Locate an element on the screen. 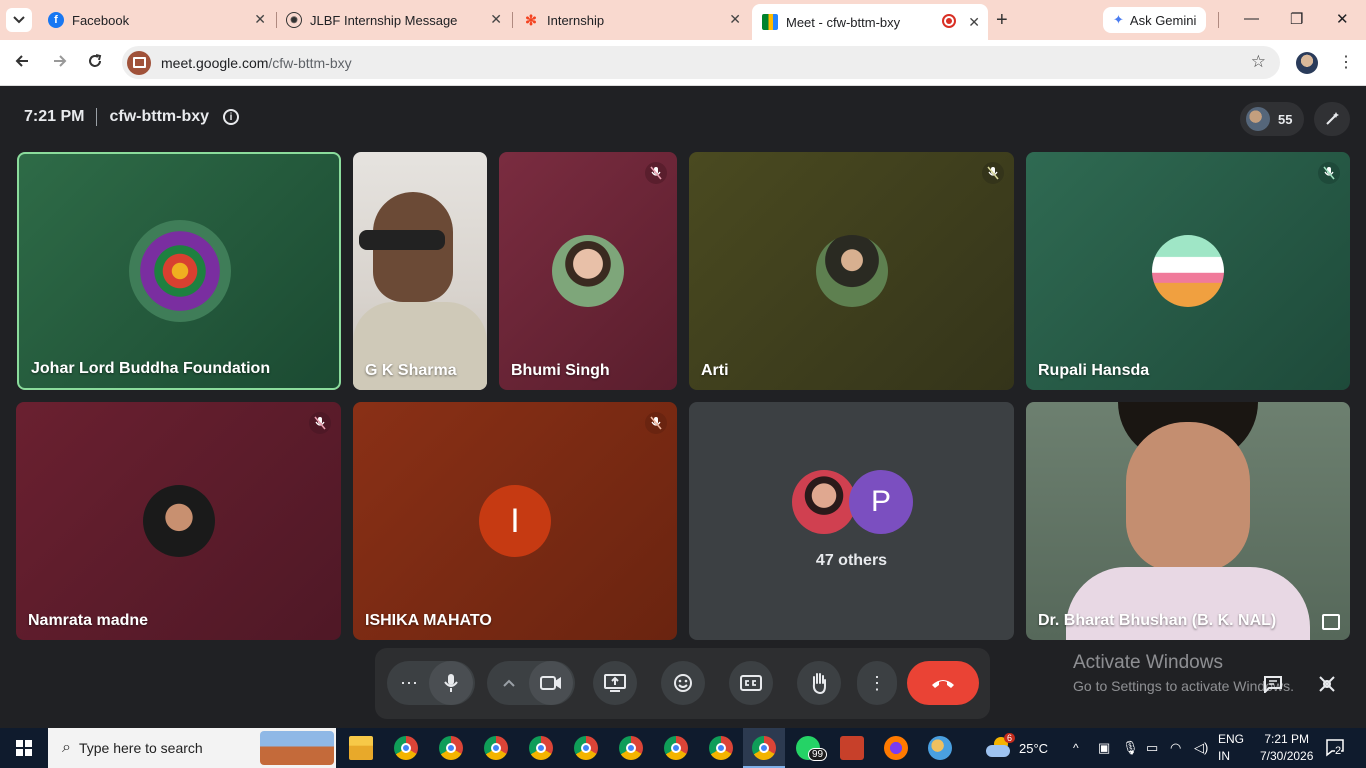 The height and width of the screenshot is (768, 1366). file-explorer-icon is located at coordinates (361, 748).